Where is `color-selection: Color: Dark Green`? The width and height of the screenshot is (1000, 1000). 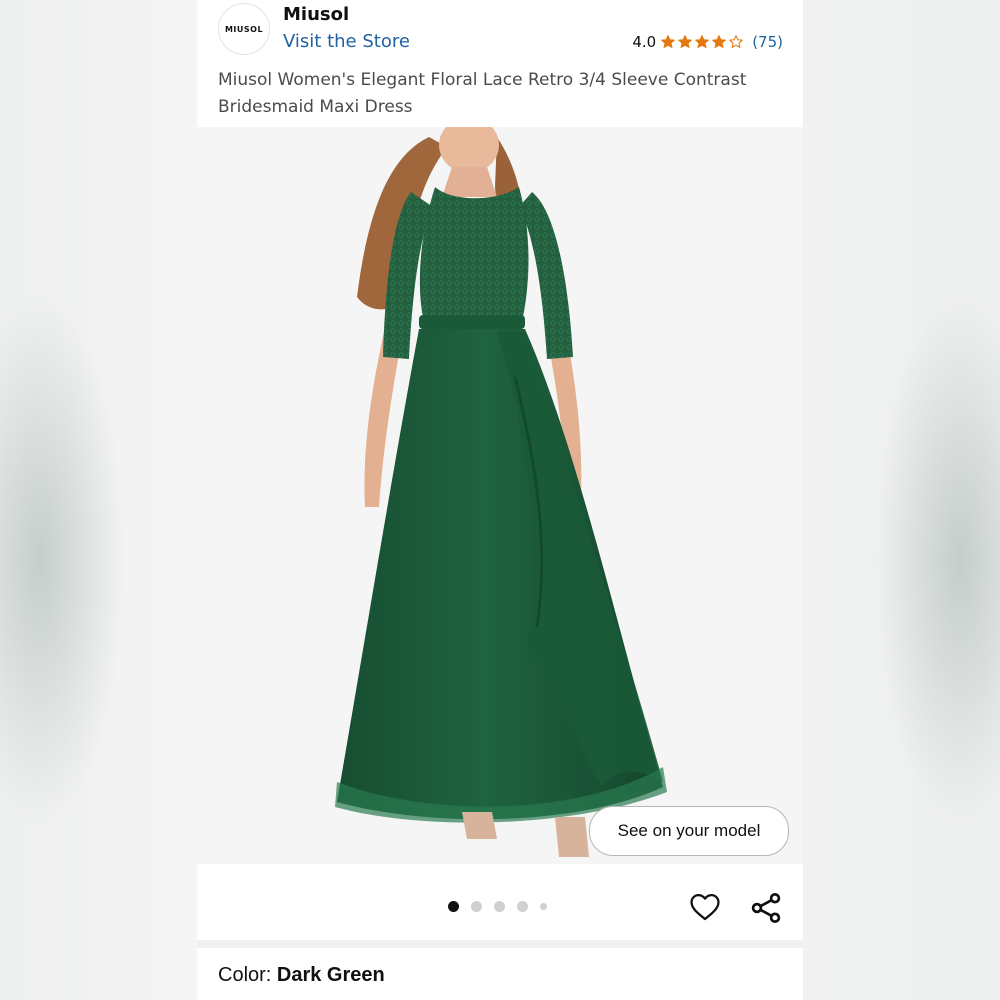
color-selection: Color: Dark Green is located at coordinates (301, 975).